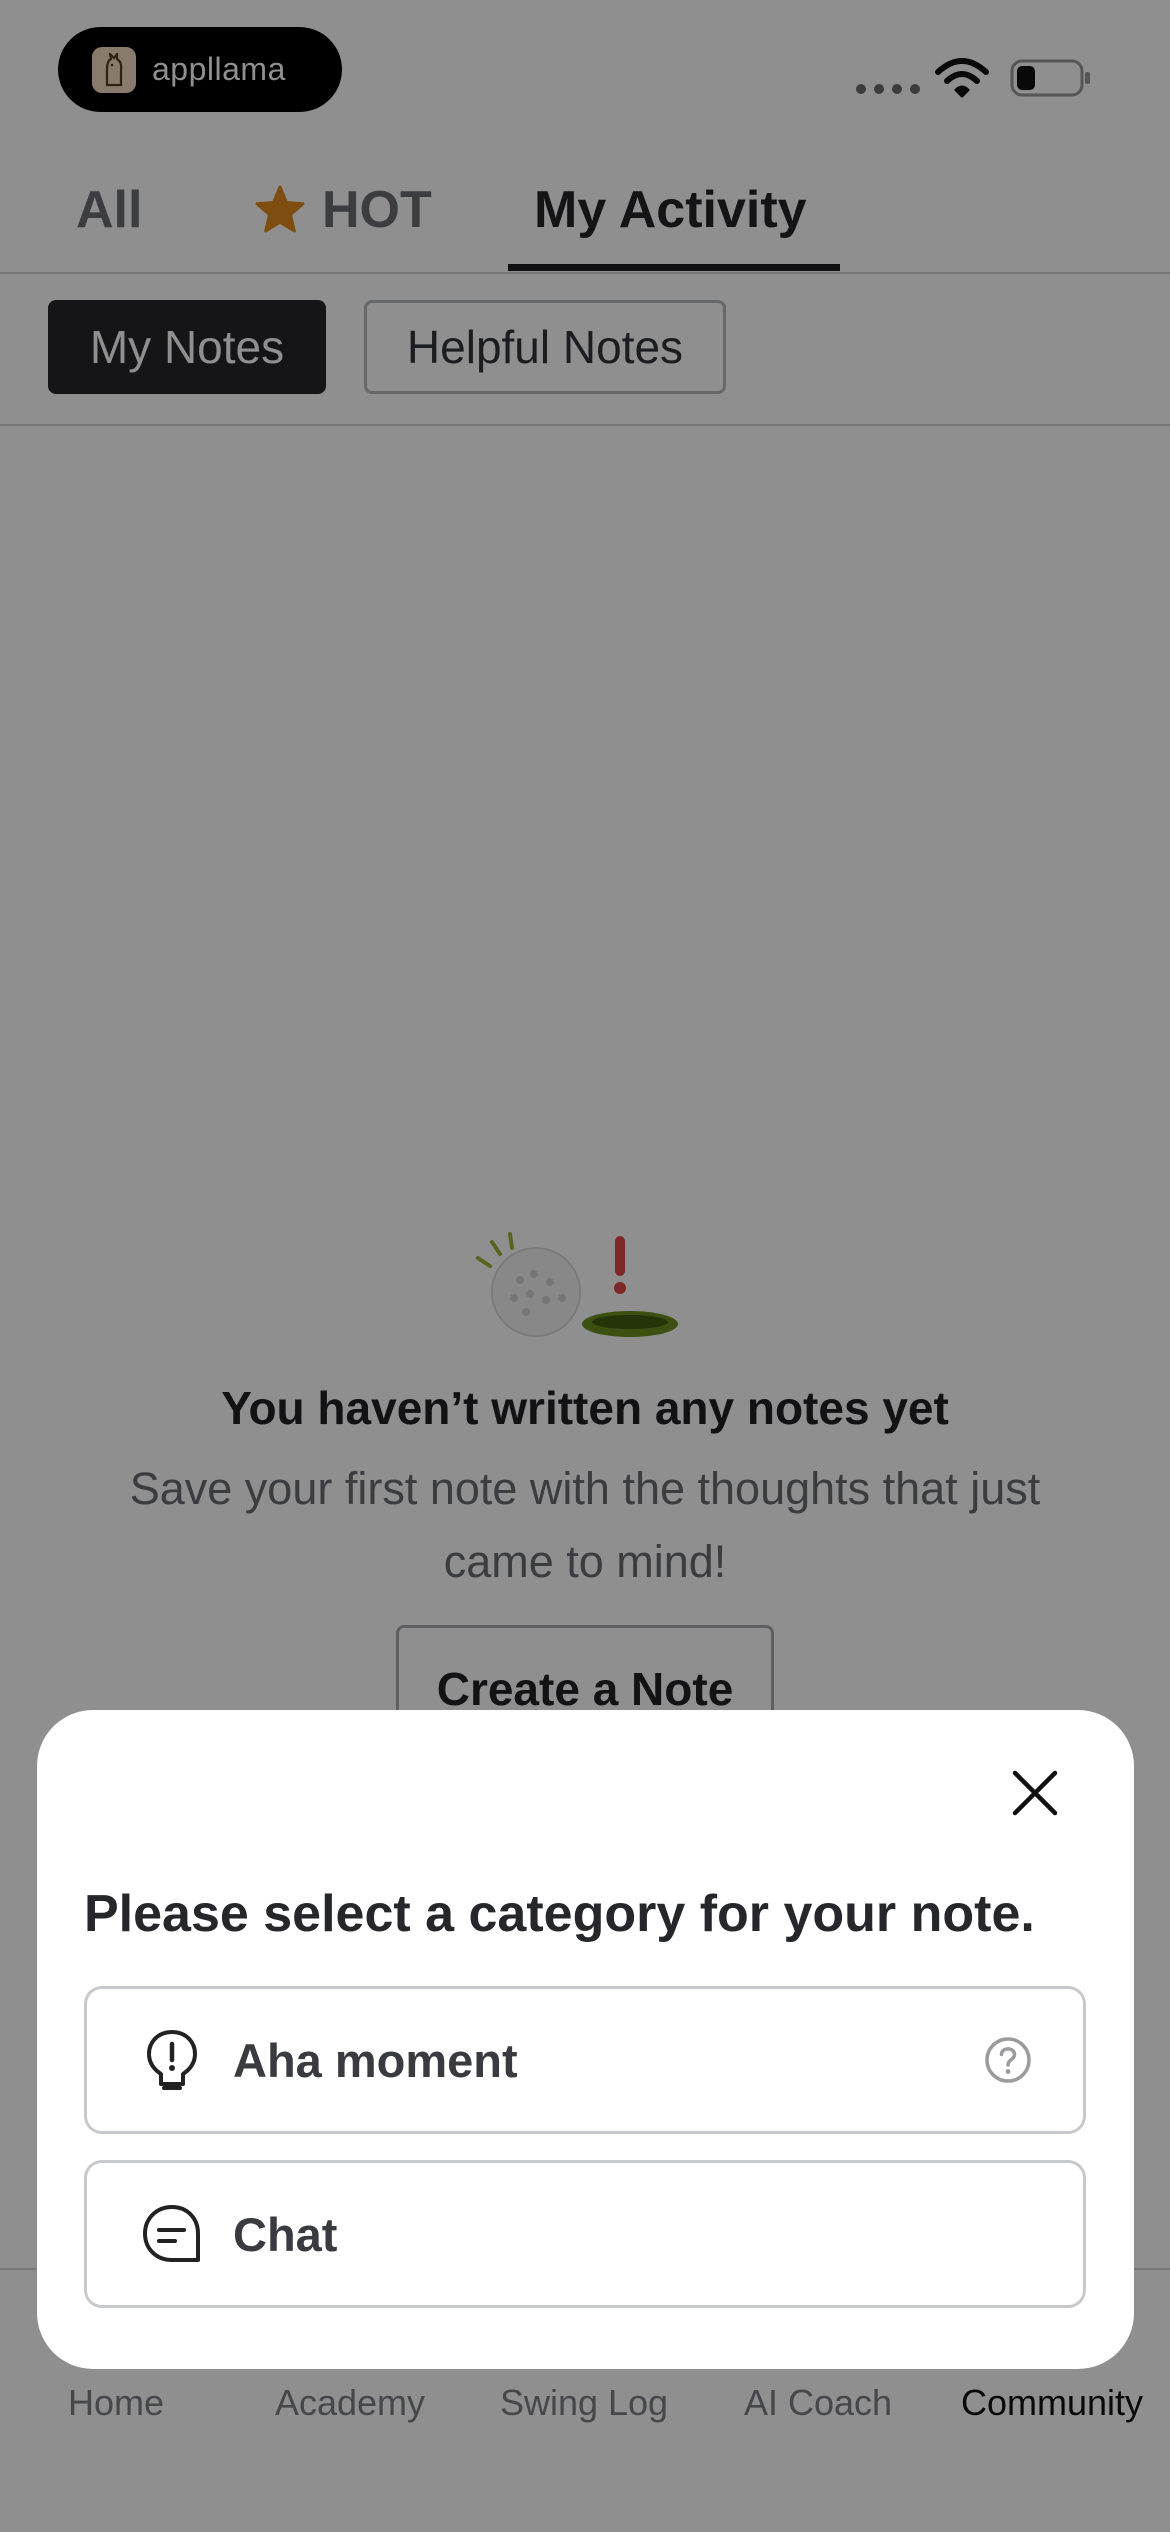 Image resolution: width=1170 pixels, height=2532 pixels. Describe the element at coordinates (1008, 2060) in the screenshot. I see `question-circle-icon` at that location.